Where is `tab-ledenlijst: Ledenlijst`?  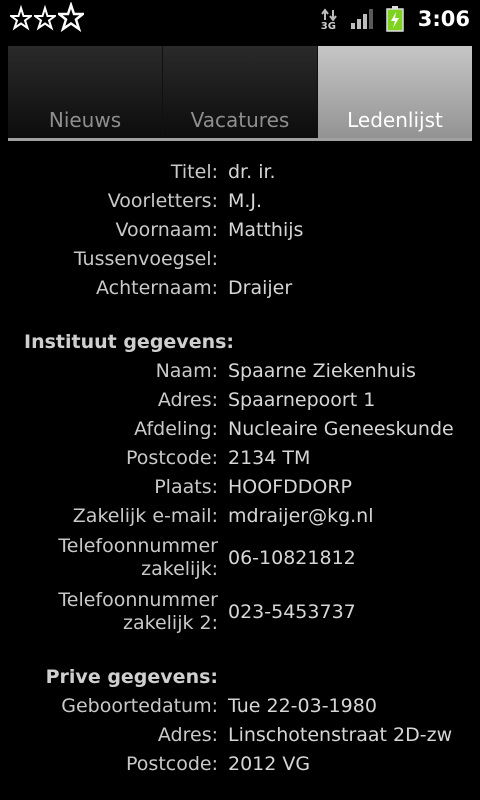
tab-ledenlijst: Ledenlijst is located at coordinates (395, 92).